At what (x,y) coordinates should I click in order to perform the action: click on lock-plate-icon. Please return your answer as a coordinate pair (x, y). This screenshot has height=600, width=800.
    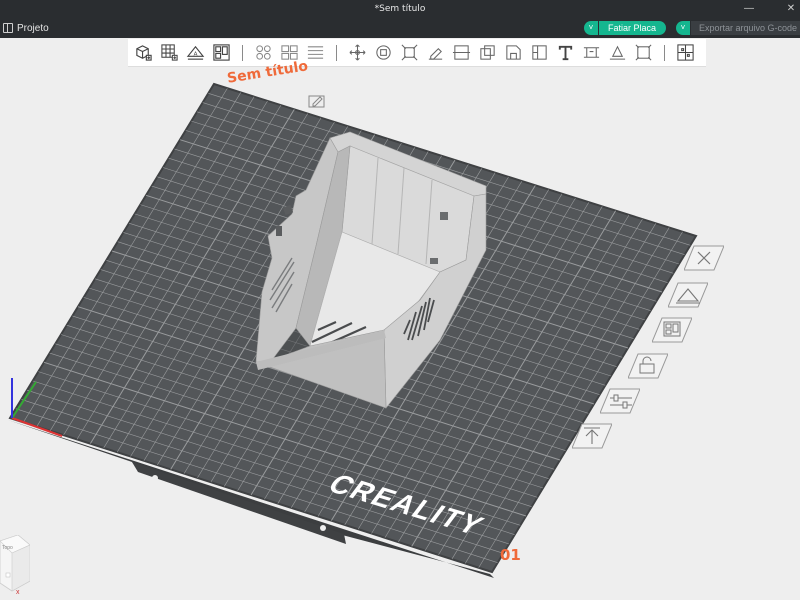
    Looking at the image, I should click on (648, 366).